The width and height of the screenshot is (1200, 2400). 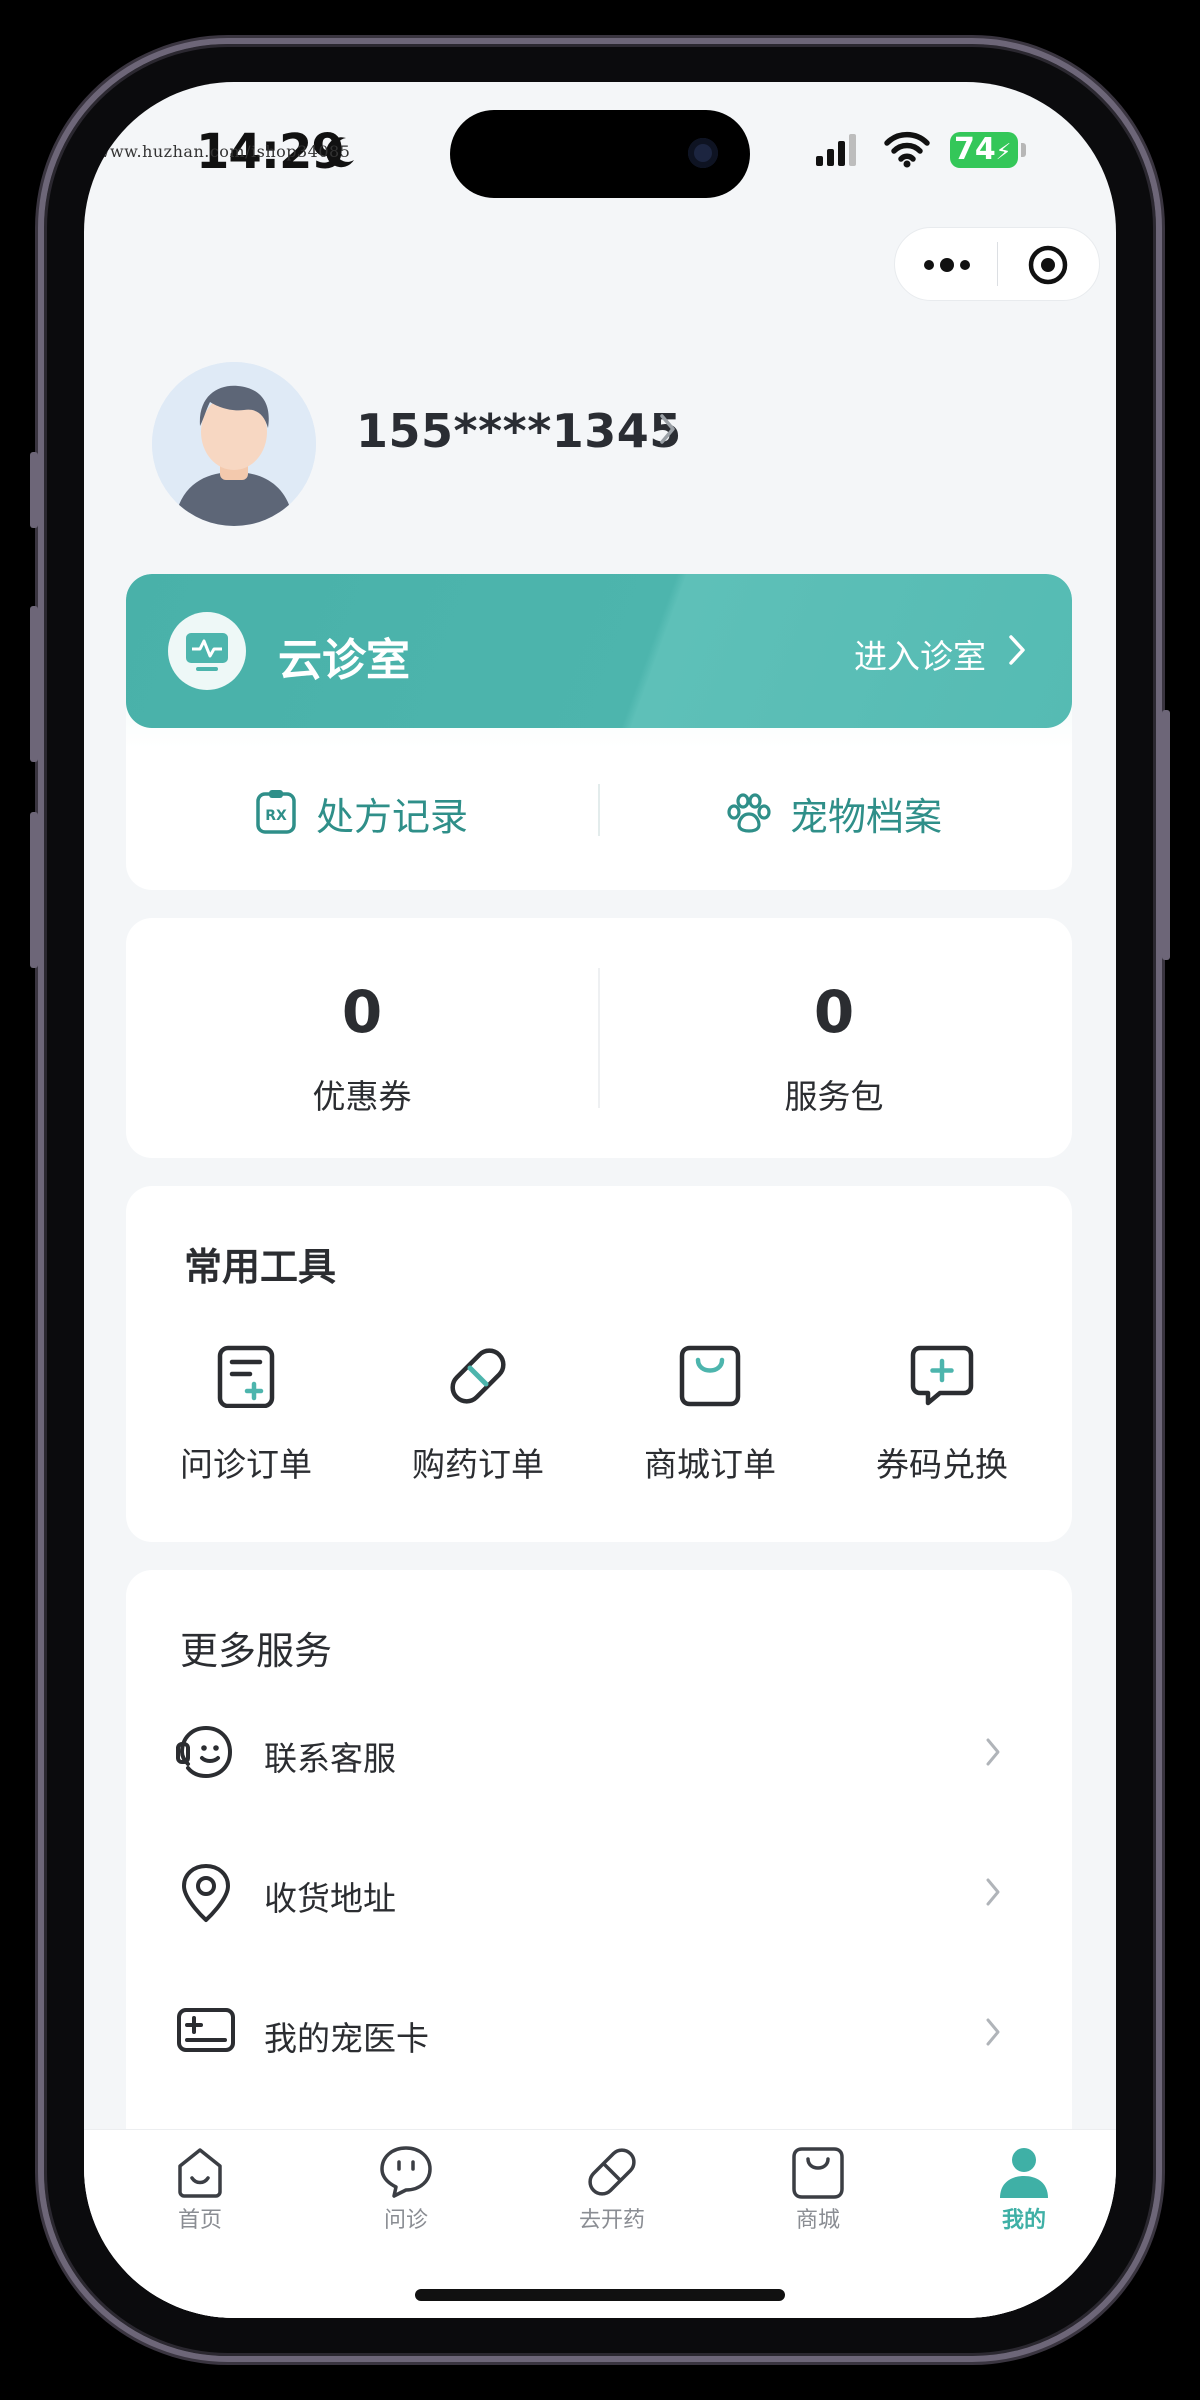 I want to click on pet-card-icon, so click(x=206, y=2030).